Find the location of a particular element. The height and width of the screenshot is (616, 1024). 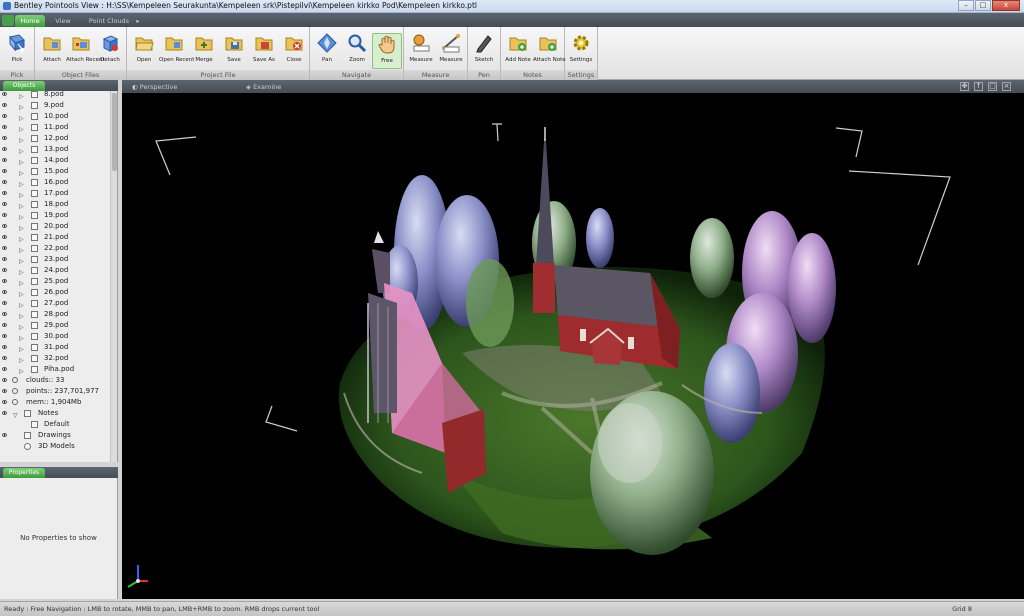

measure-distance-button: Measure is located at coordinates (451, 51).